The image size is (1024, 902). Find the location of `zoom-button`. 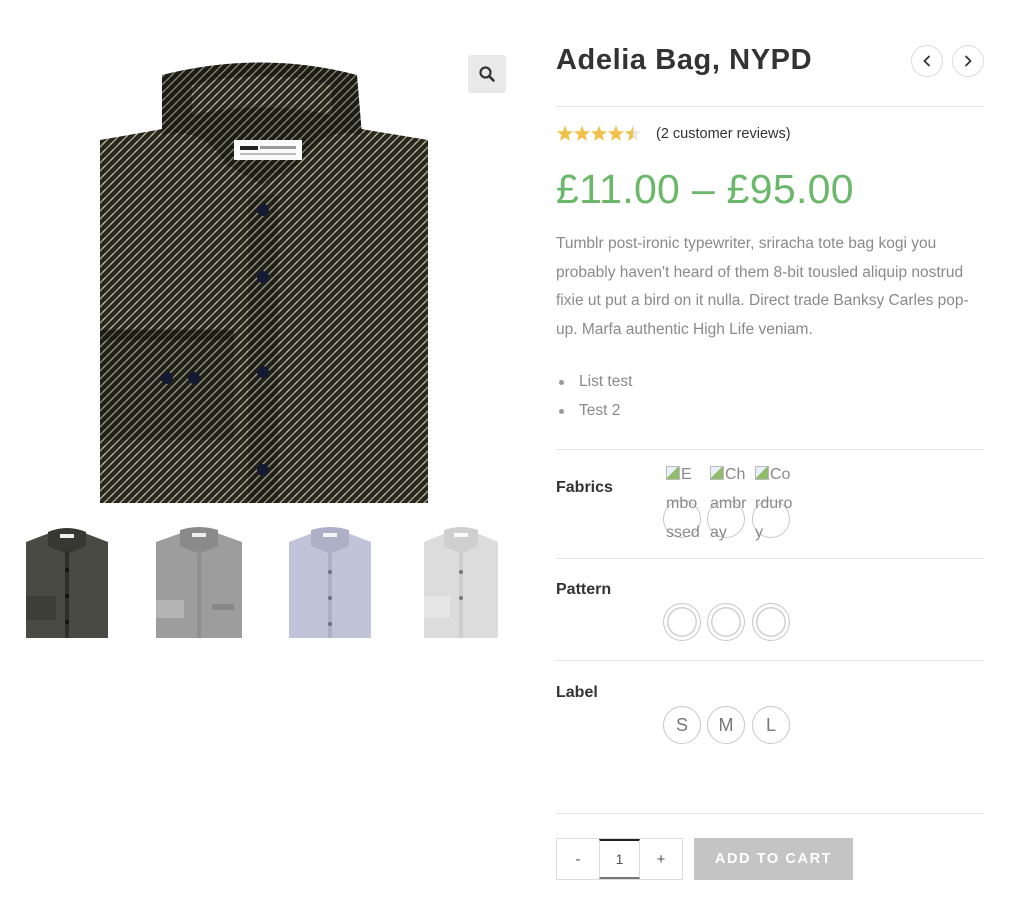

zoom-button is located at coordinates (487, 74).